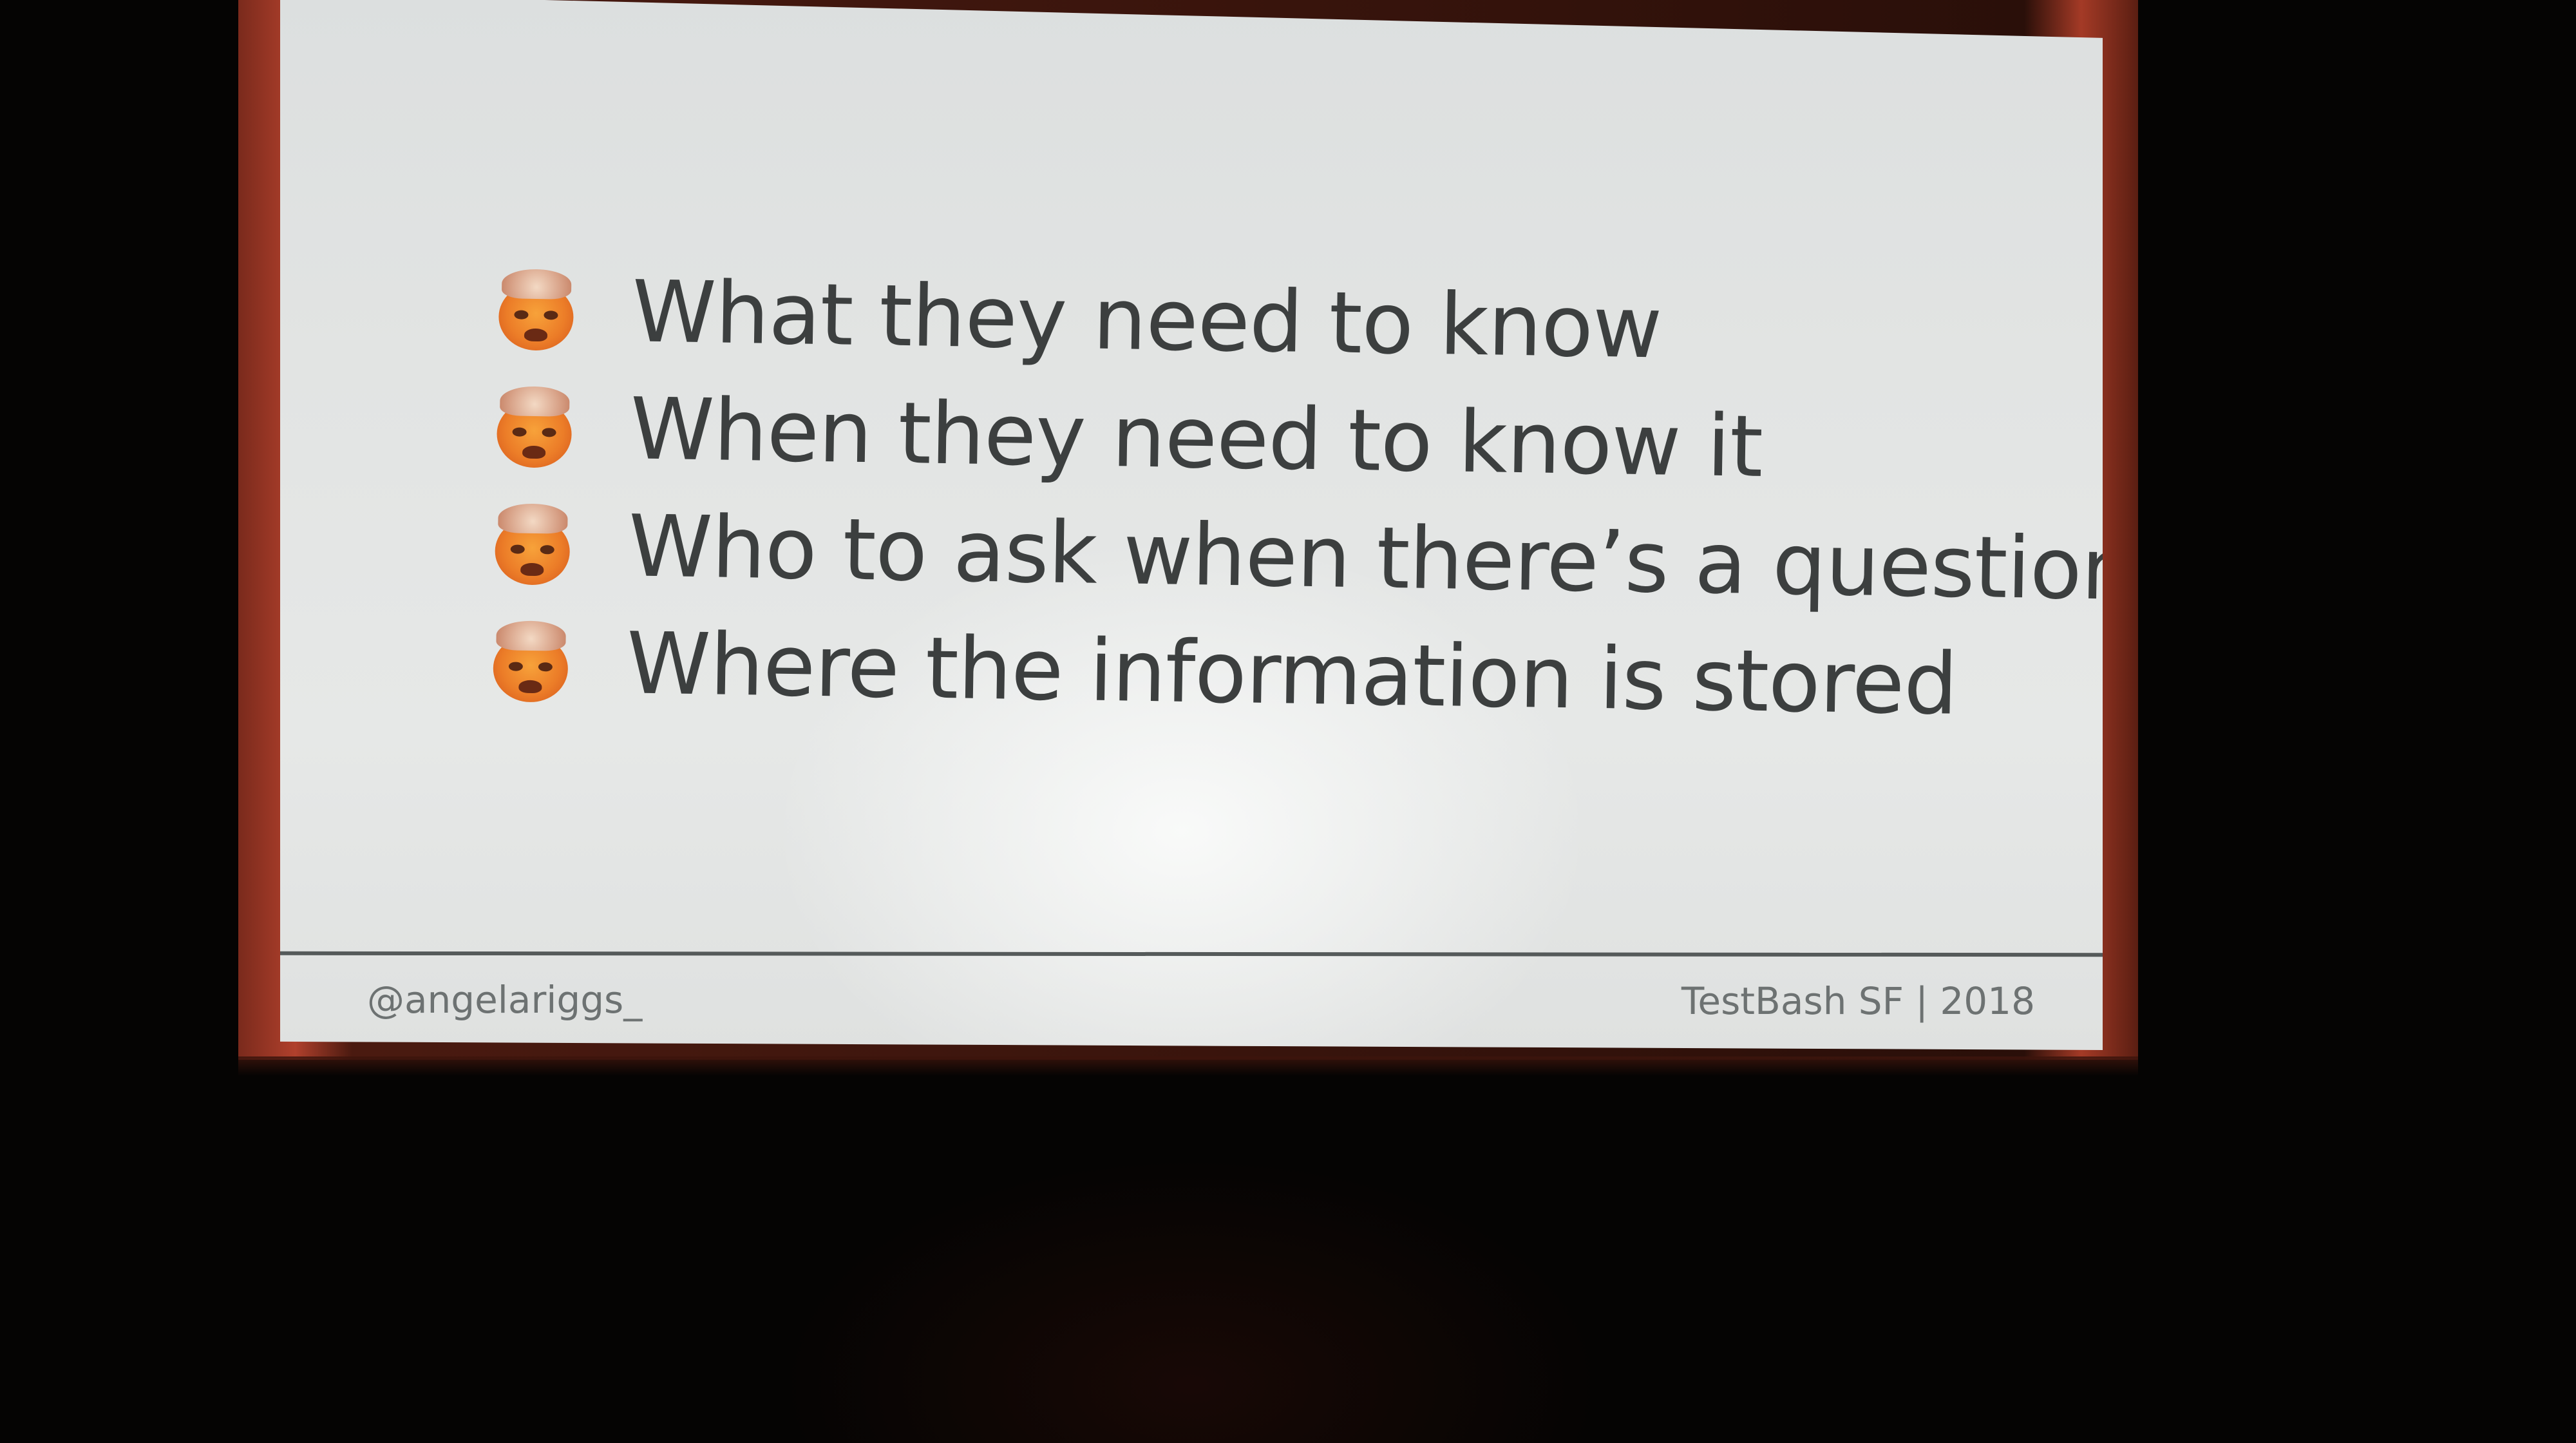  I want to click on bullet-text: When they need to know it, so click(1196, 438).